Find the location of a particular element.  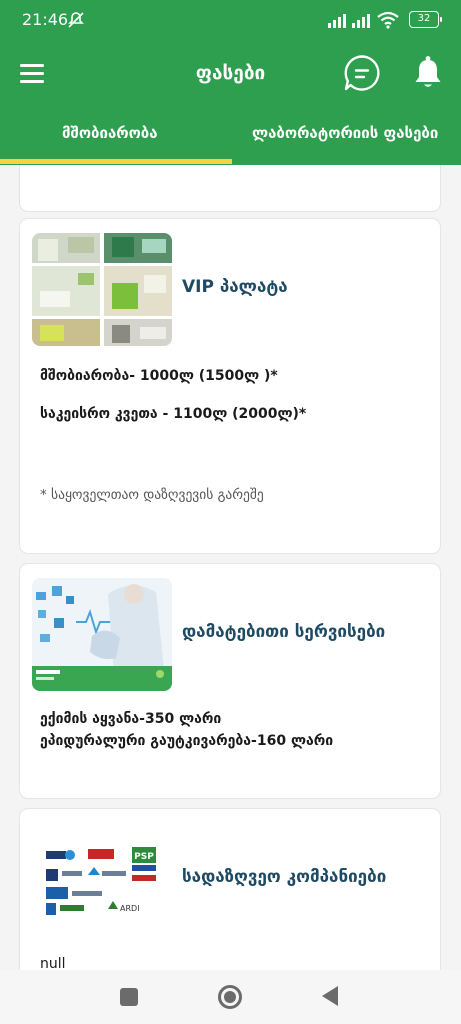

app-bar: ფასები is located at coordinates (230, 75).